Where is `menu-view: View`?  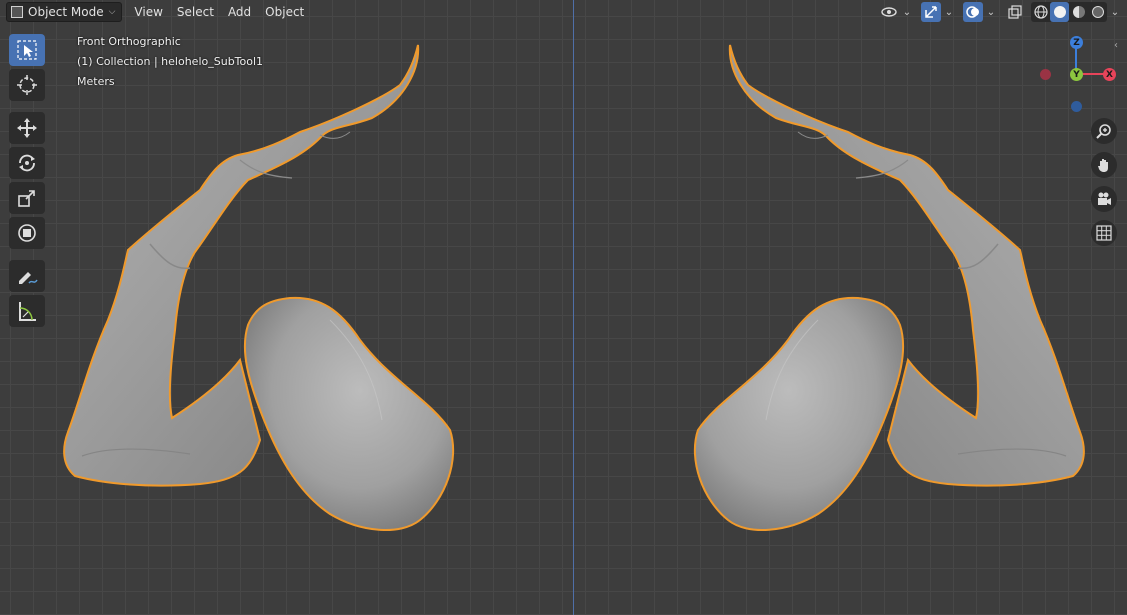
menu-view: View is located at coordinates (148, 12).